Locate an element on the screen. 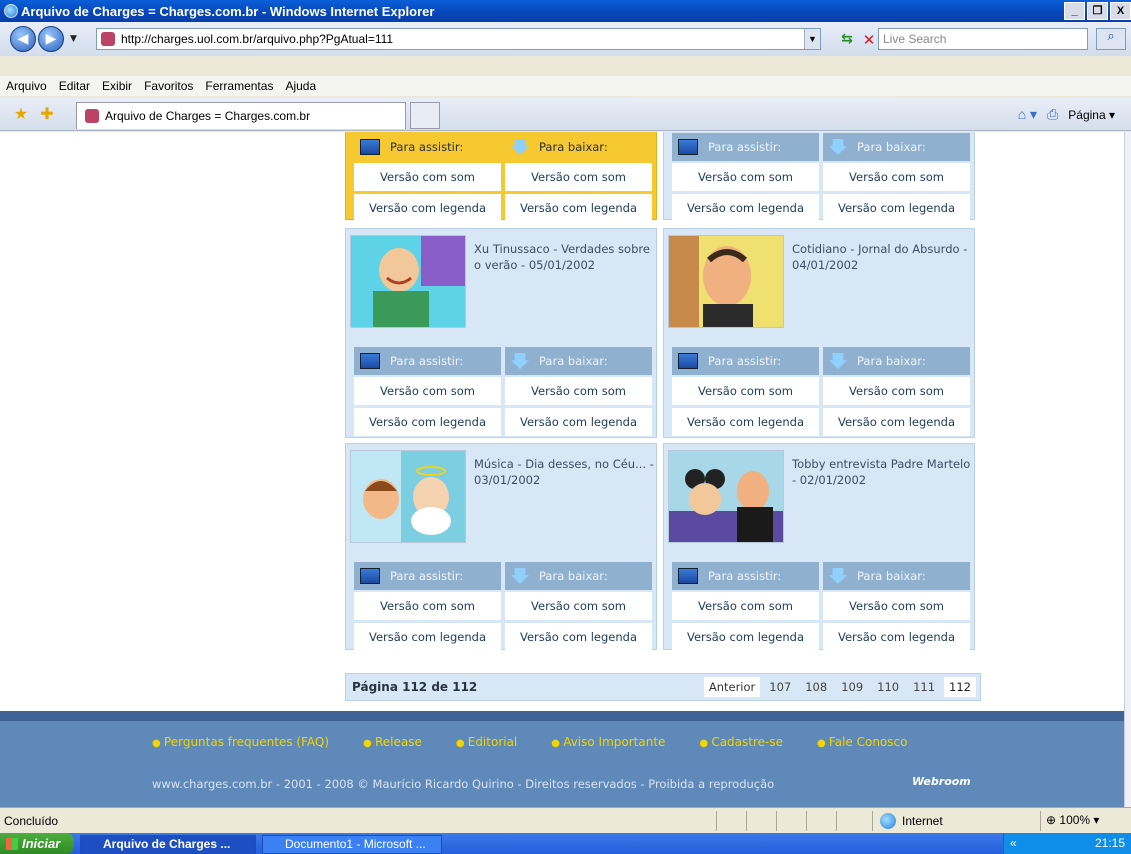 This screenshot has width=1131, height=854. search-input: Live Search is located at coordinates (983, 39).